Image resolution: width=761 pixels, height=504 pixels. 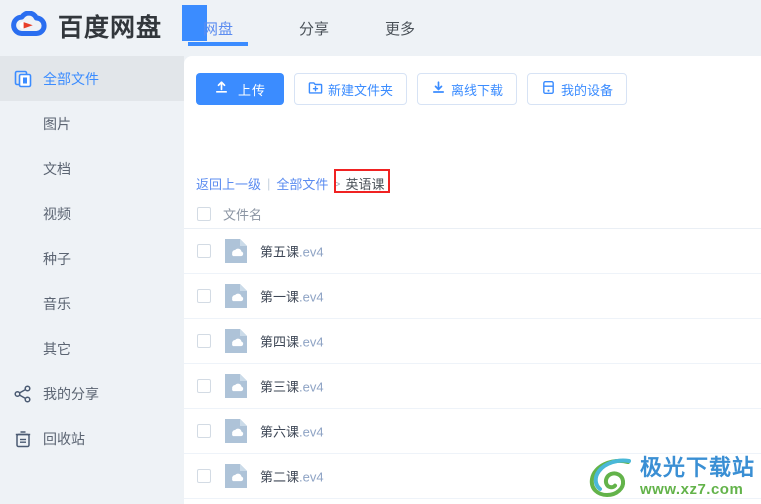 What do you see at coordinates (57, 123) in the screenshot?
I see `sidebar-item-label: 图片` at bounding box center [57, 123].